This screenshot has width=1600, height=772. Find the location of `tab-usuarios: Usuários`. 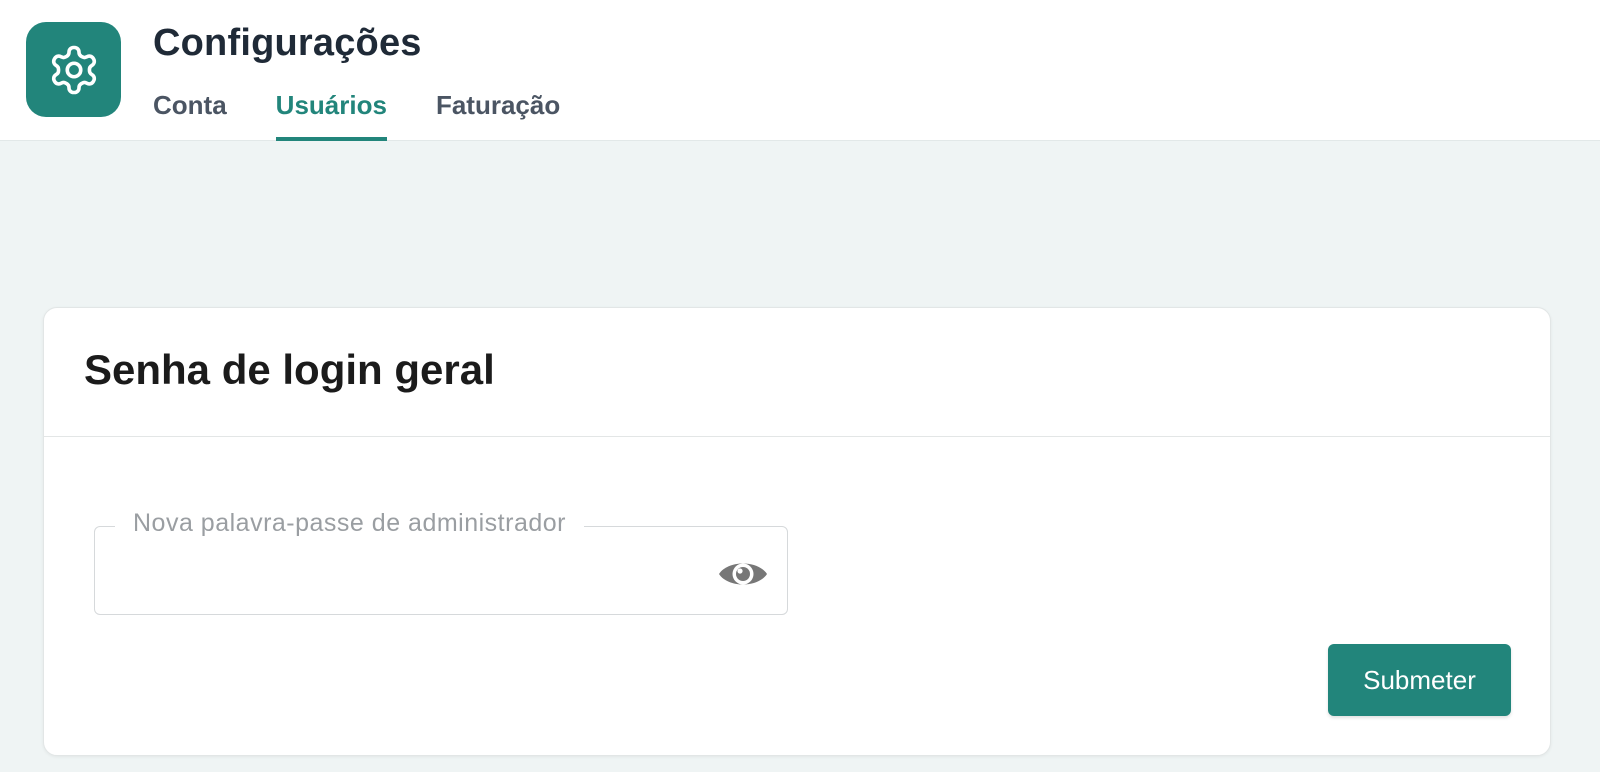

tab-usuarios: Usuários is located at coordinates (331, 114).